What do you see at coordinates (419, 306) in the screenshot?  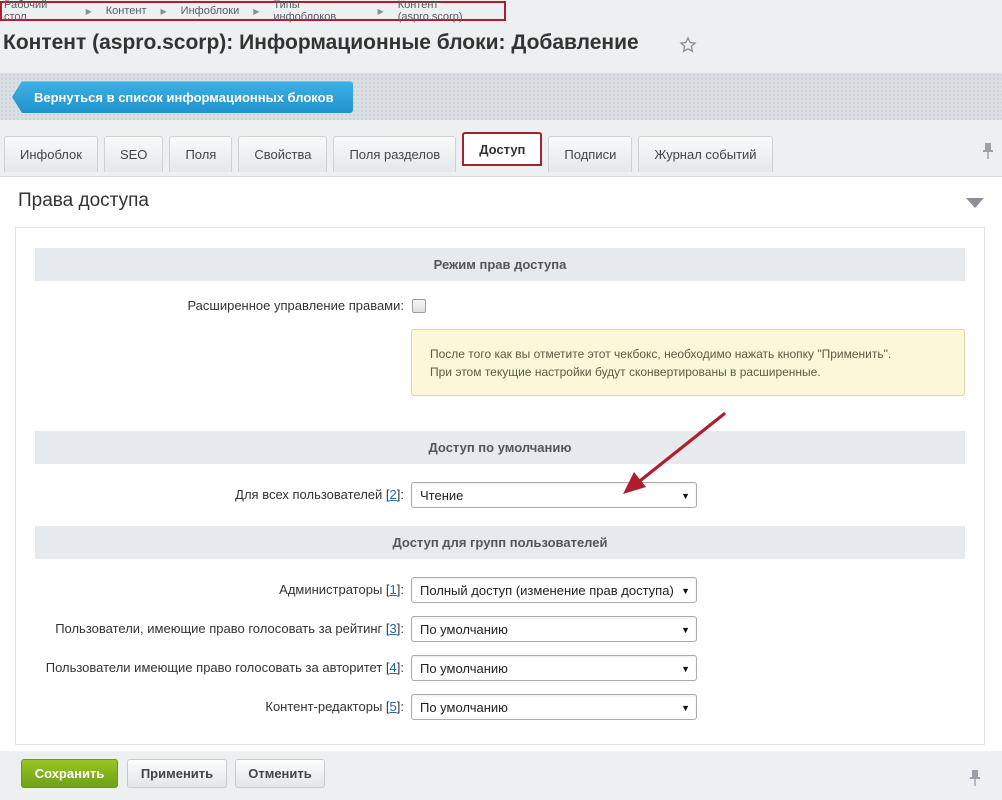 I see `extended-rights-checkbox` at bounding box center [419, 306].